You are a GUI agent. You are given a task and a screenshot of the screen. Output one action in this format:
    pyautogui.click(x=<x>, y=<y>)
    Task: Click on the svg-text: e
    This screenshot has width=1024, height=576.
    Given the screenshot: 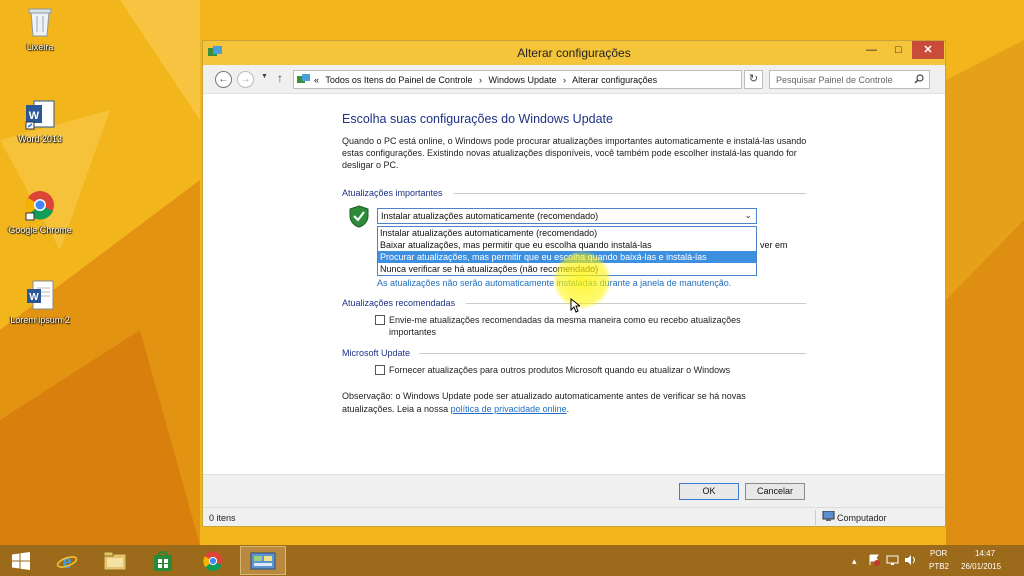 What is the action you would take?
    pyautogui.click(x=67, y=561)
    